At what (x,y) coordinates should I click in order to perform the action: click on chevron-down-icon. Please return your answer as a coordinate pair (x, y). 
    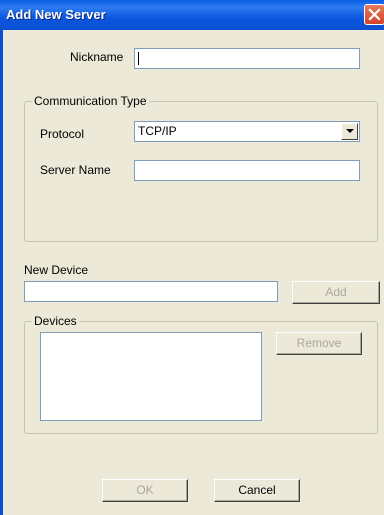
    Looking at the image, I should click on (350, 131).